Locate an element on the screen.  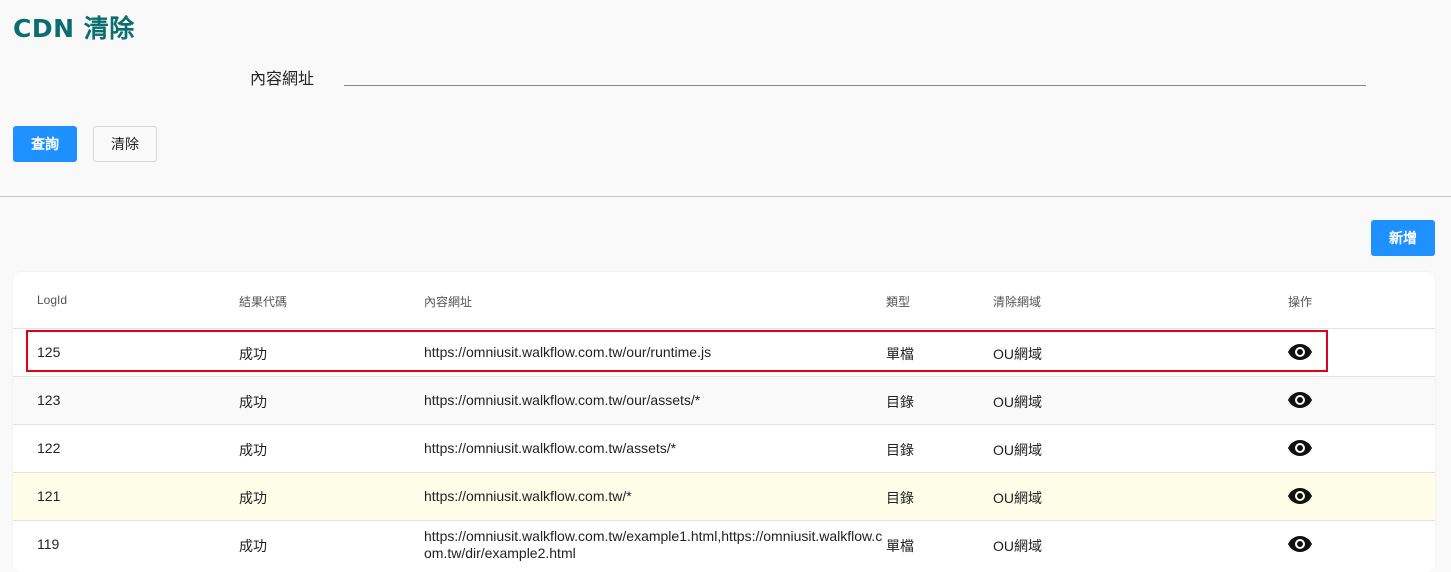
section-divider is located at coordinates (725, 196).